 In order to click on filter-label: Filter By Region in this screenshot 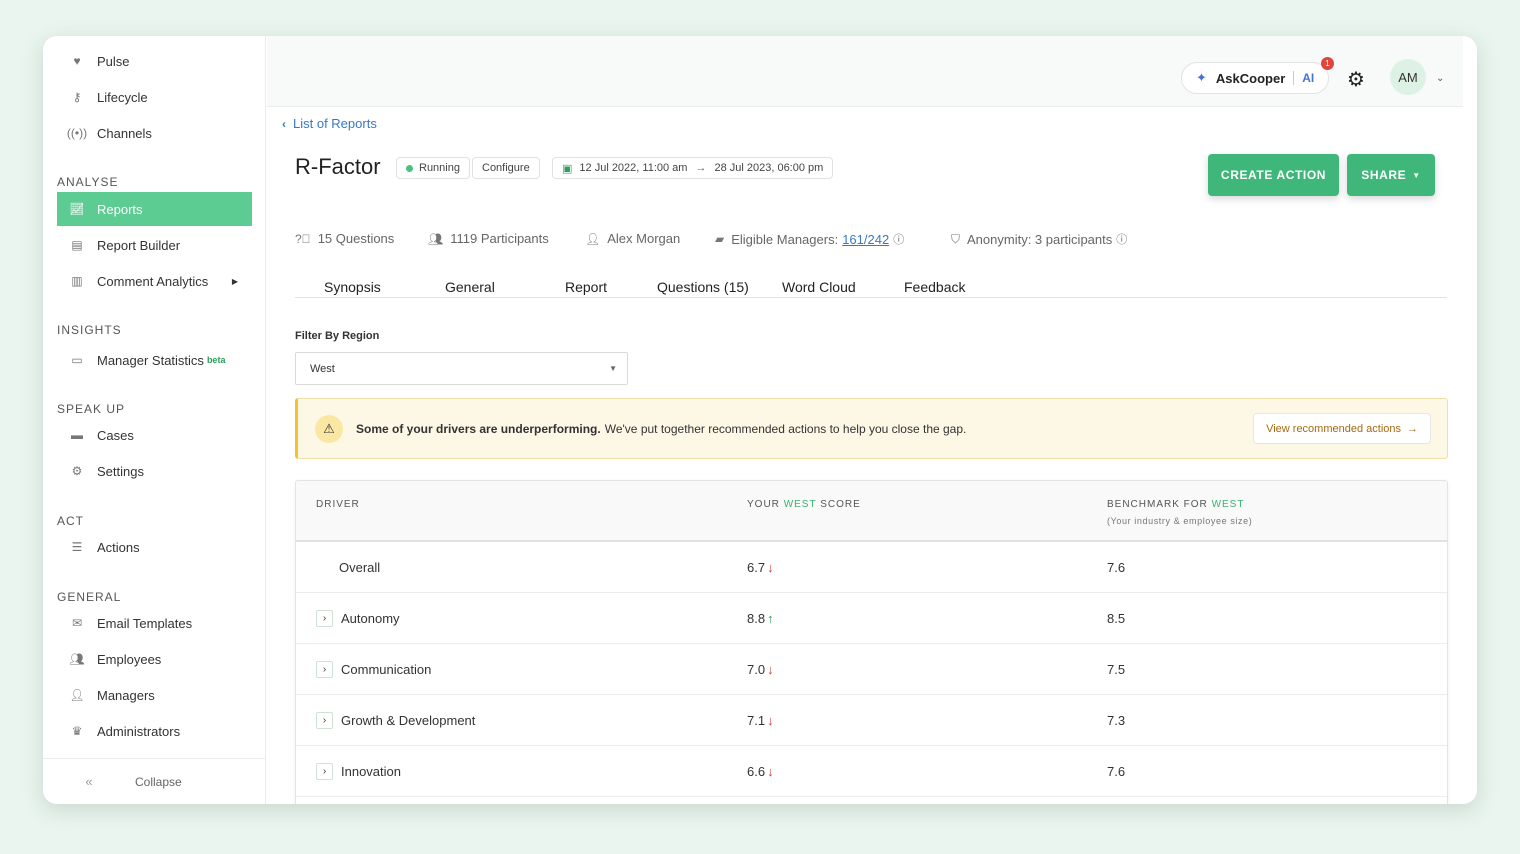, I will do `click(337, 336)`.